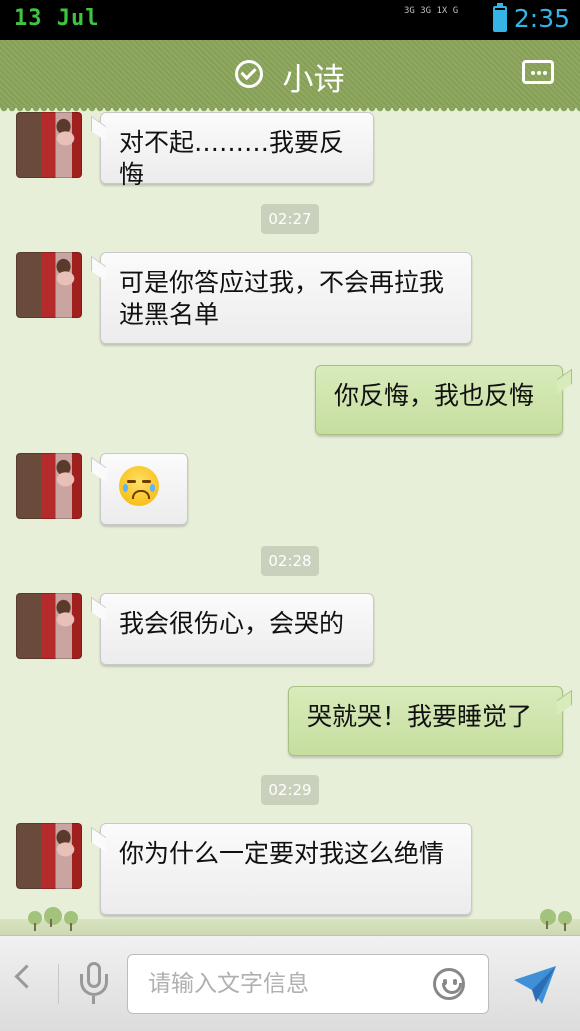 The image size is (580, 1031). Describe the element at coordinates (538, 72) in the screenshot. I see `more-options-icon` at that location.